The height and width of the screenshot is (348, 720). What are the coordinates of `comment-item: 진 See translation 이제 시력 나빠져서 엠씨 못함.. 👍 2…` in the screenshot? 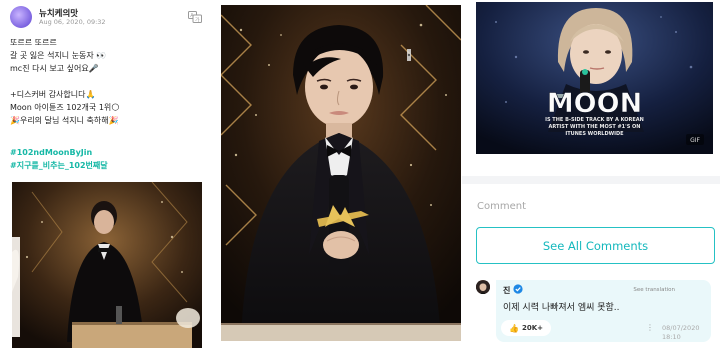 It's located at (596, 314).